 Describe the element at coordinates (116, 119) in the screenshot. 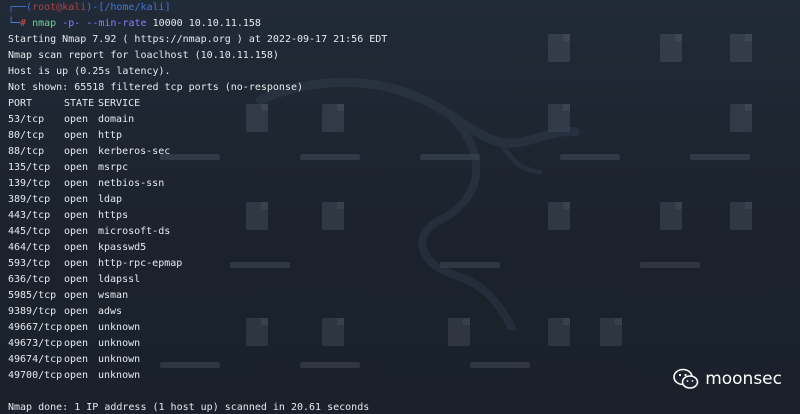

I see `service-cell: domain` at that location.